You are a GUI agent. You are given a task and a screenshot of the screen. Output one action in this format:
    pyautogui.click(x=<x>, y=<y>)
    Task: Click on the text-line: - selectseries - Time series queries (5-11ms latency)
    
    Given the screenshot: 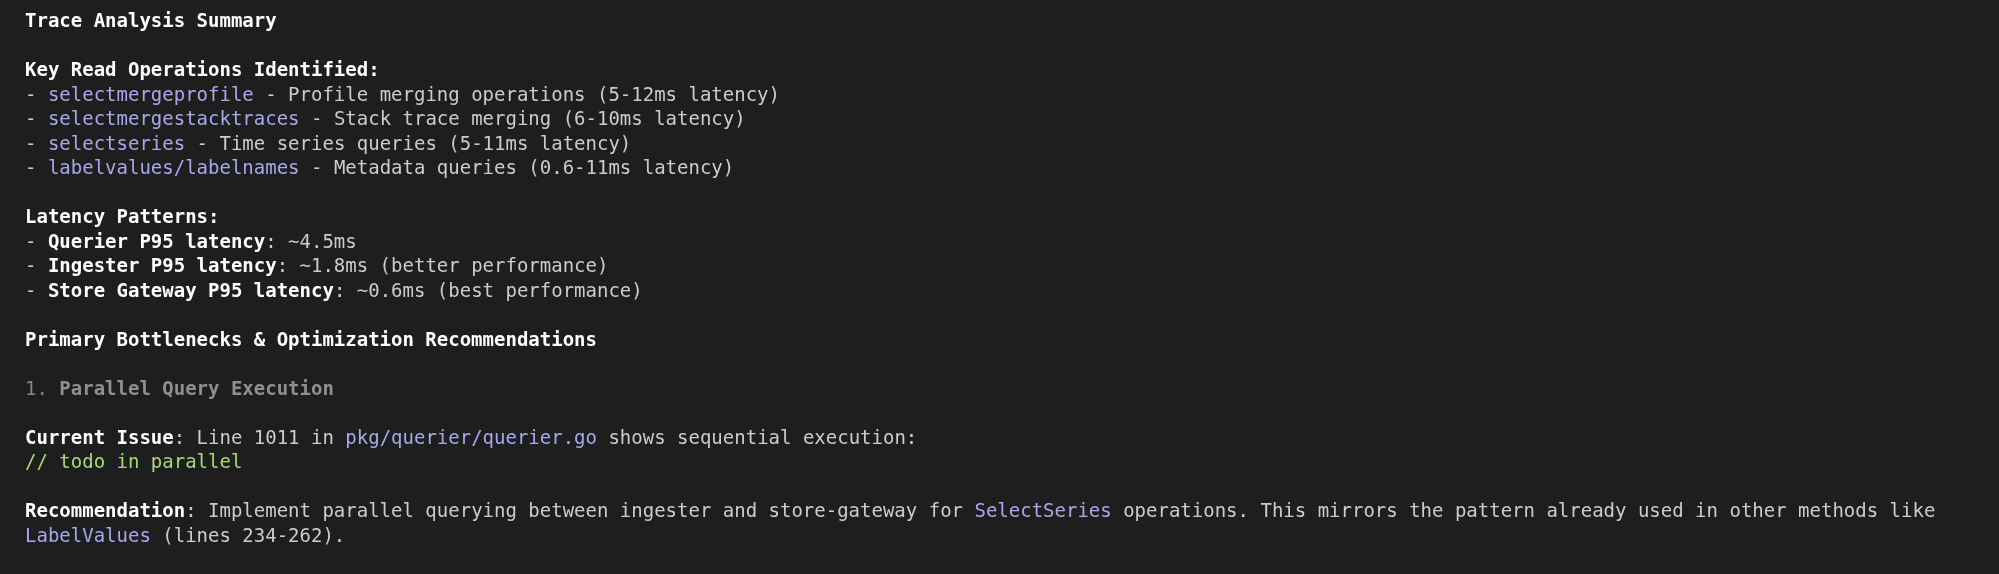 What is the action you would take?
    pyautogui.click(x=329, y=142)
    